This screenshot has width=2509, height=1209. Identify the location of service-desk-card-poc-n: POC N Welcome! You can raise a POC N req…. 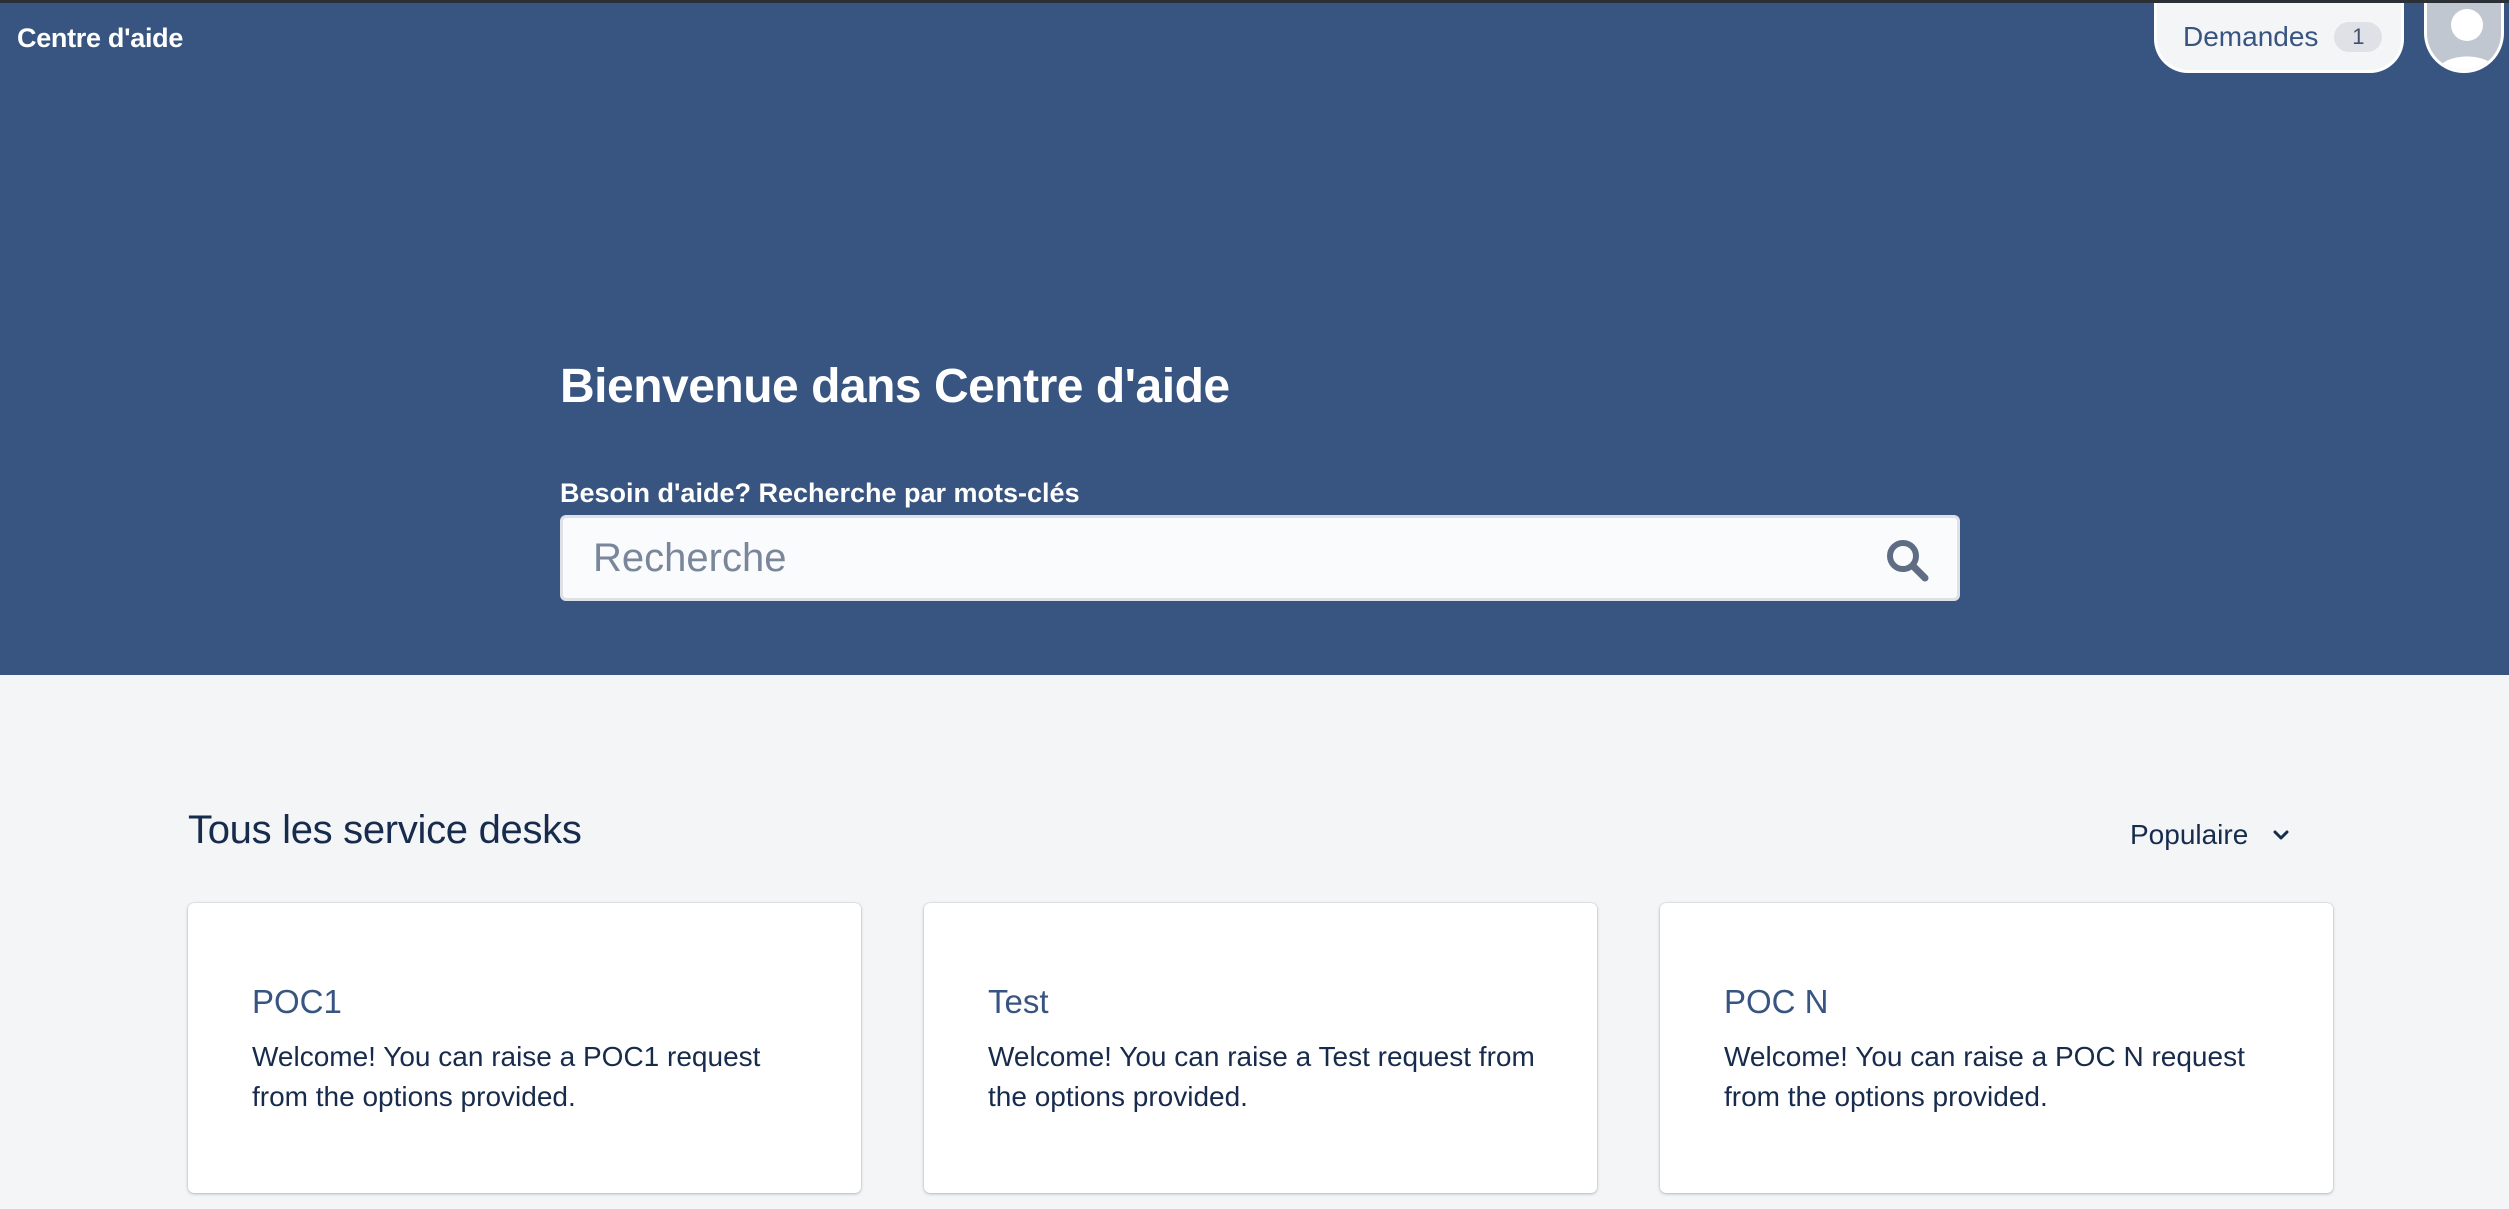
(1996, 1048).